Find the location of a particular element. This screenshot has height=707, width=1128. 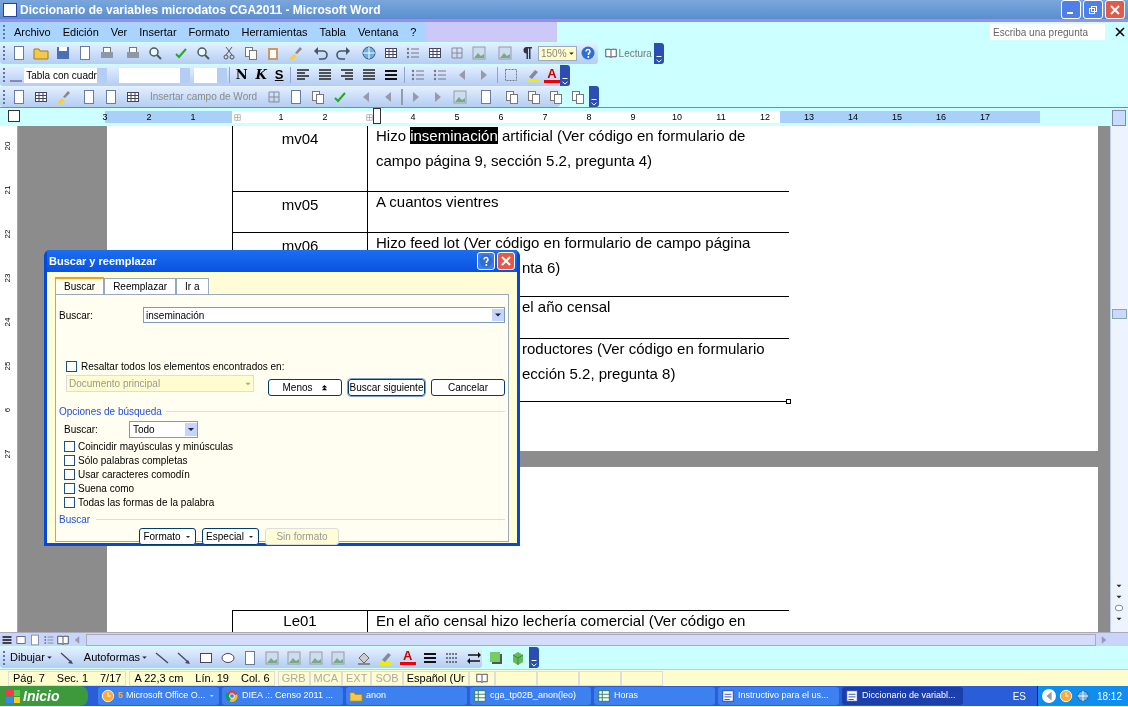

underline-button: S is located at coordinates (279, 75).